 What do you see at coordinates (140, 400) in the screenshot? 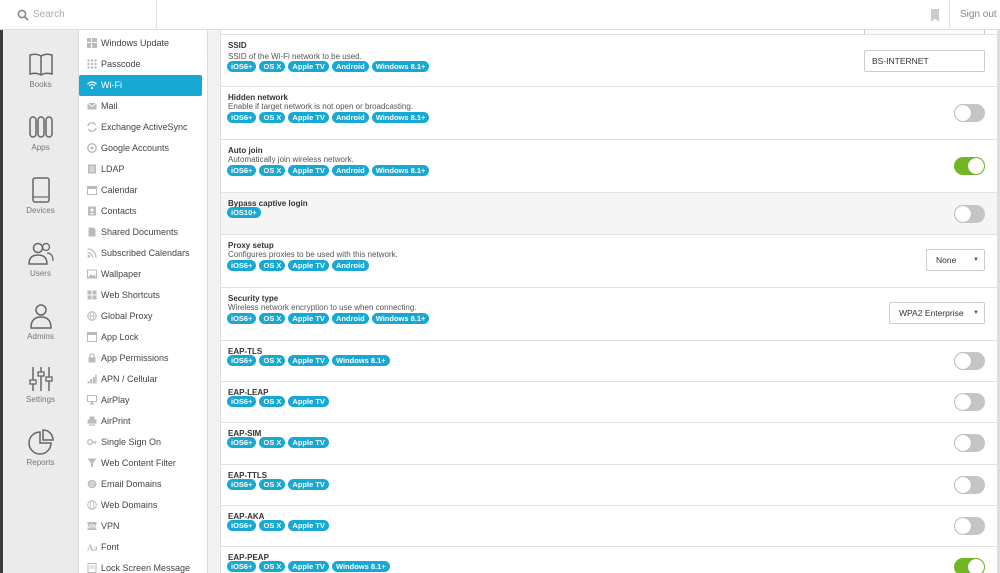
I see `payload-item-airplay: AirPlay` at bounding box center [140, 400].